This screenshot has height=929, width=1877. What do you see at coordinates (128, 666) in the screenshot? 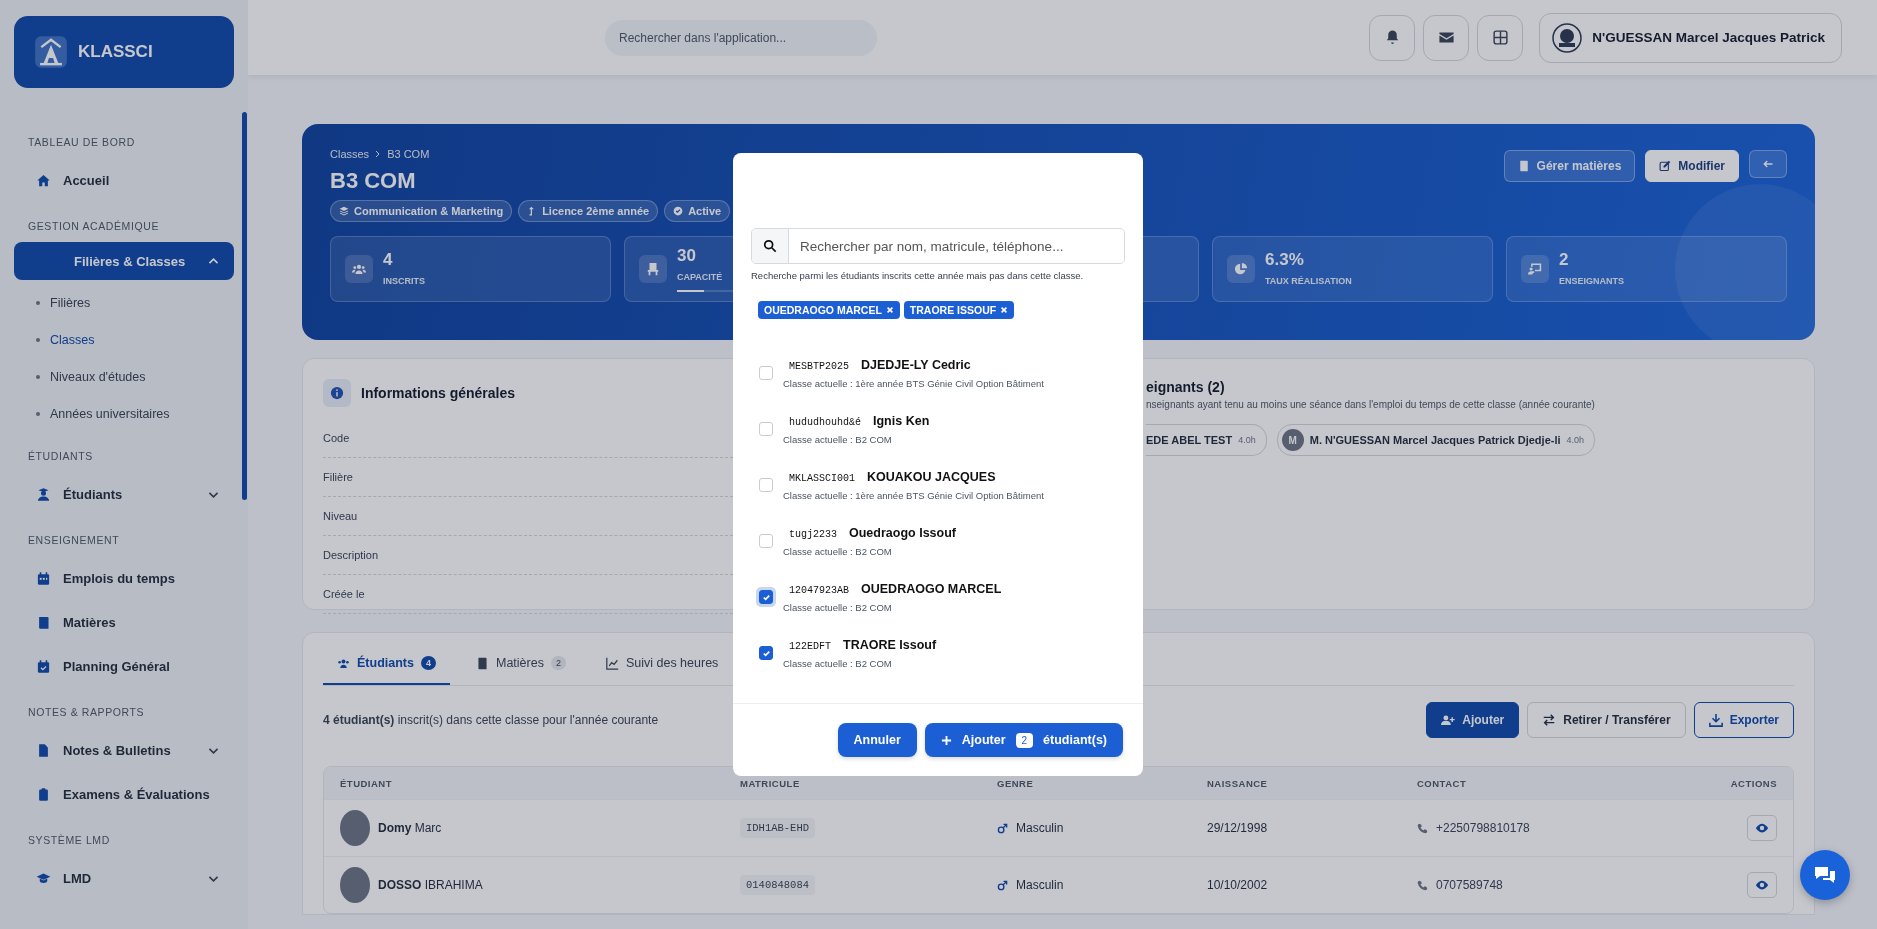
I see `nav-item: Planning Général` at bounding box center [128, 666].